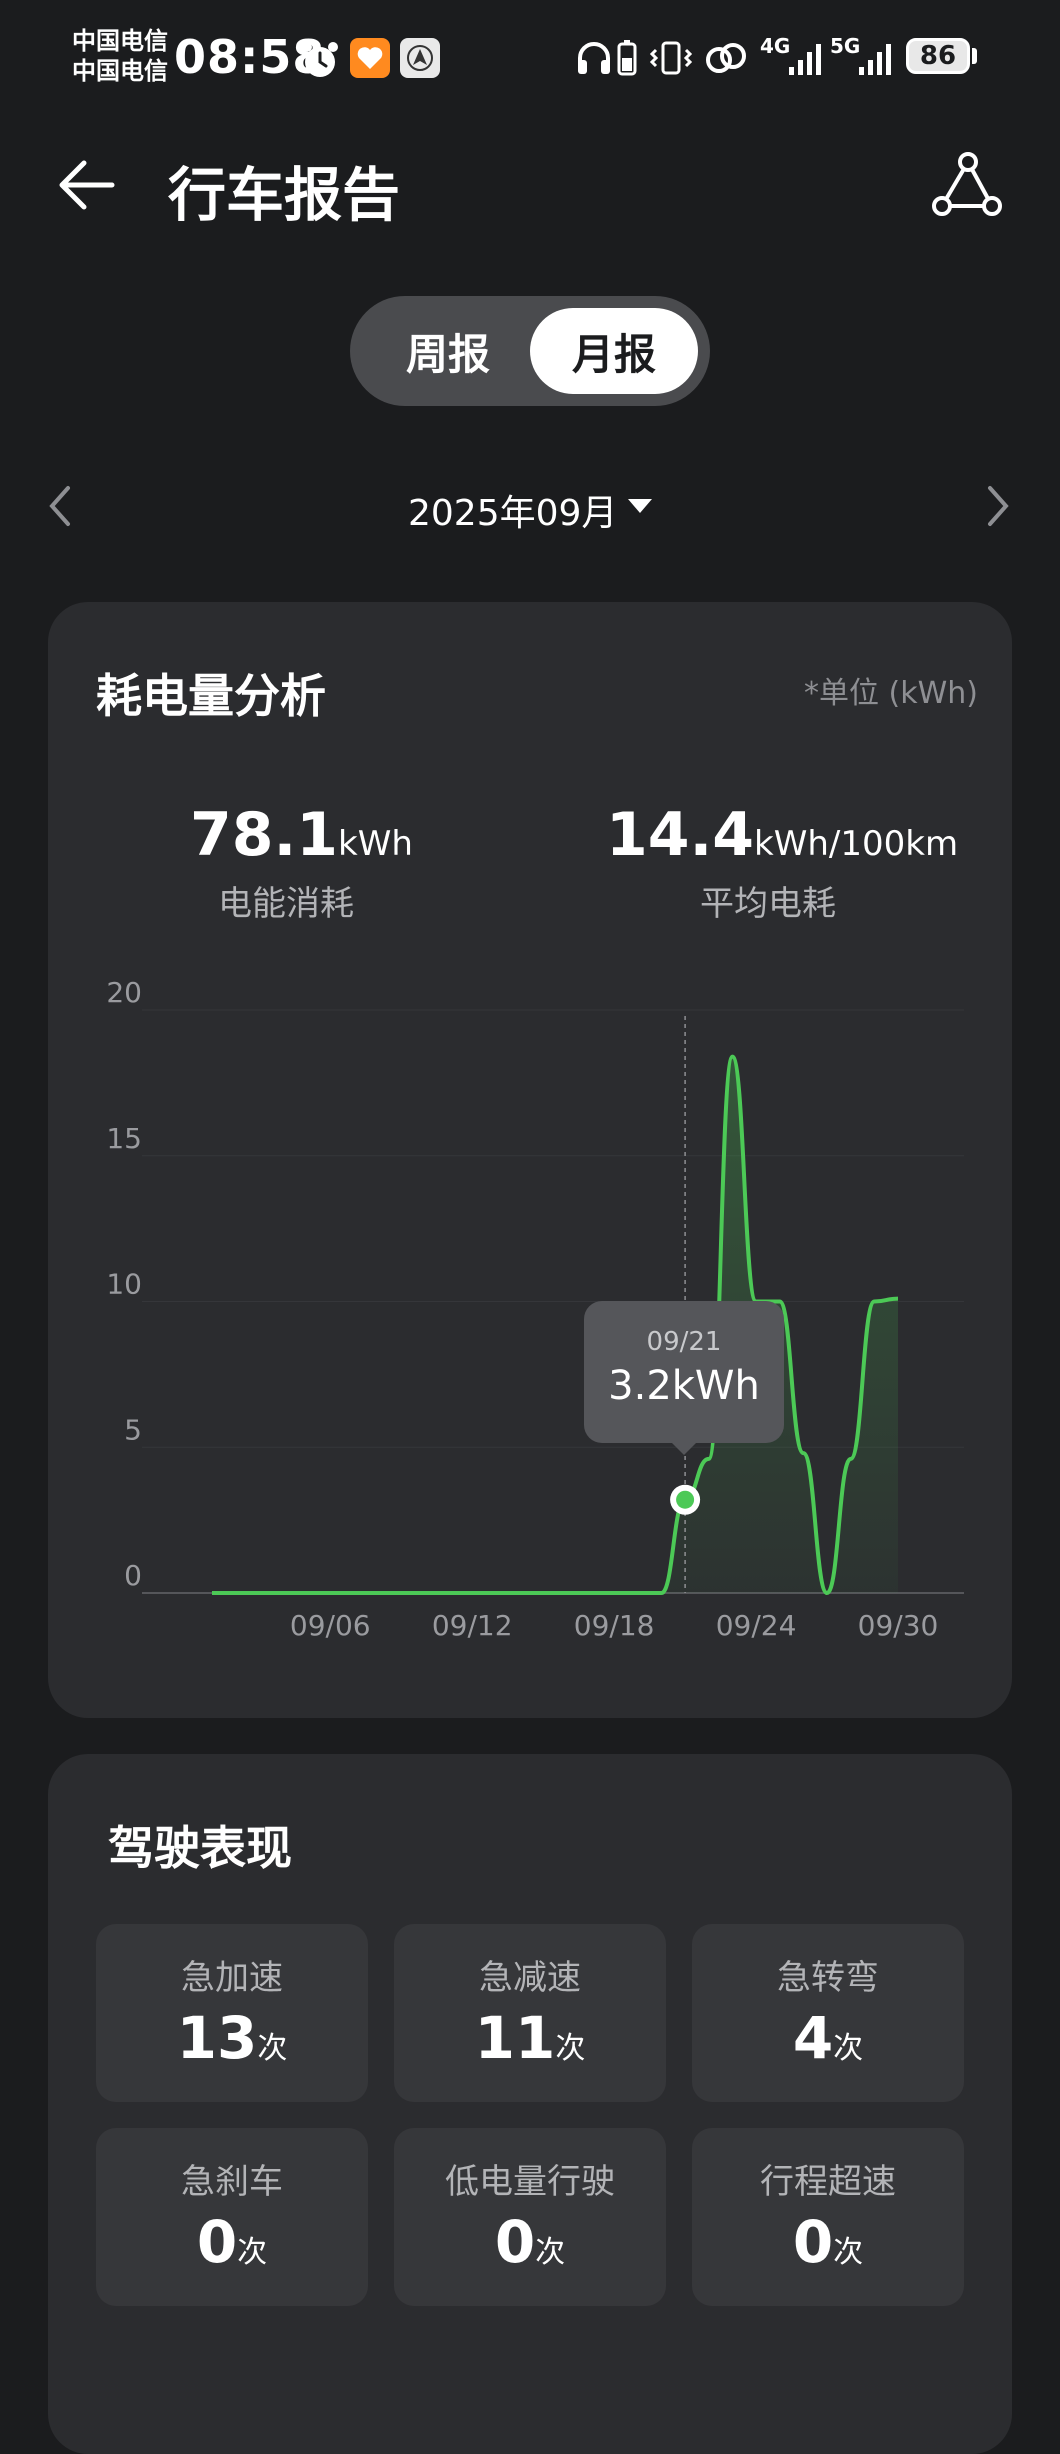 This screenshot has height=2454, width=1060. Describe the element at coordinates (594, 58) in the screenshot. I see `headphones-icon` at that location.